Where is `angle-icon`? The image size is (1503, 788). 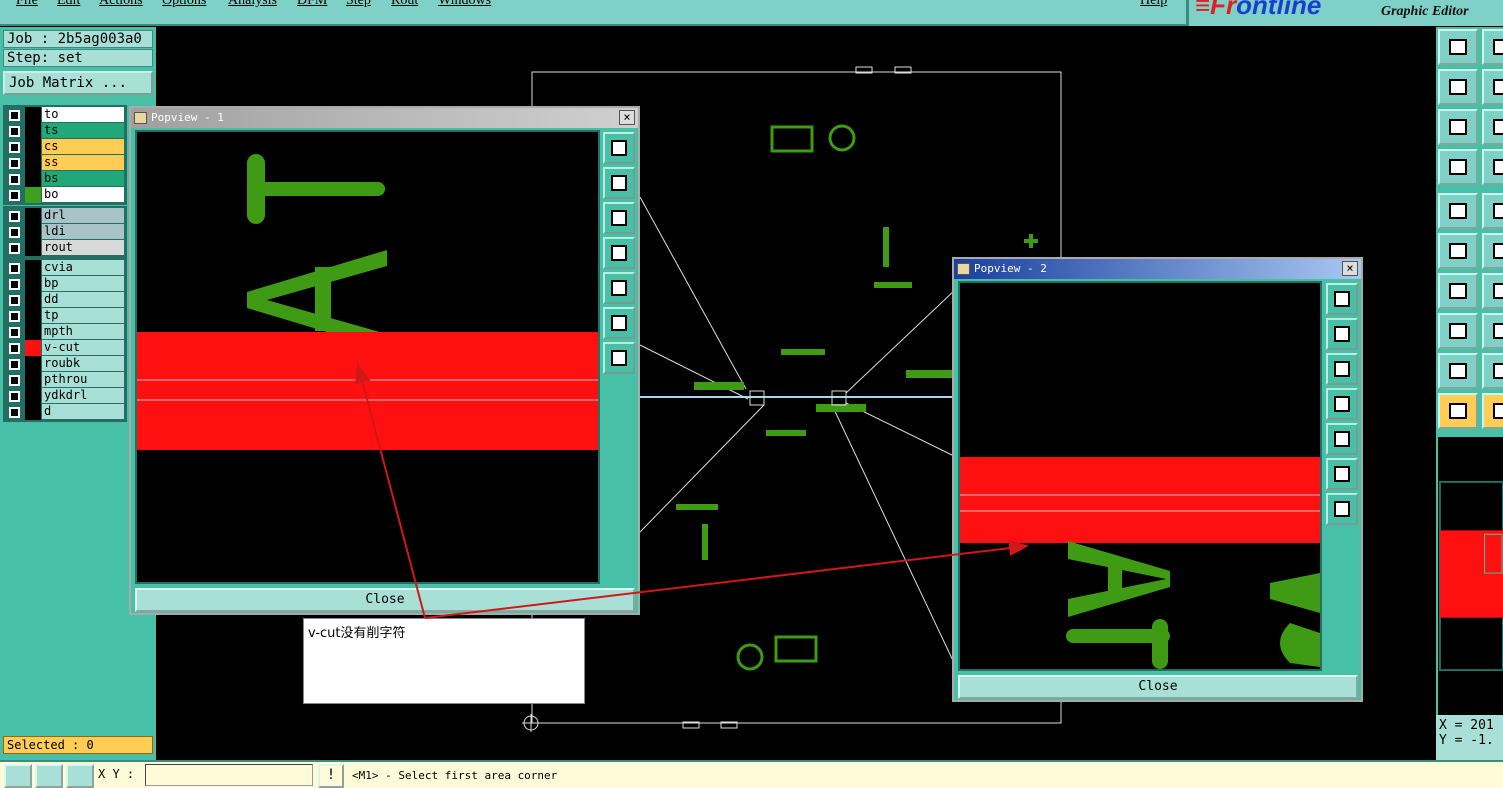 angle-icon is located at coordinates (1458, 291).